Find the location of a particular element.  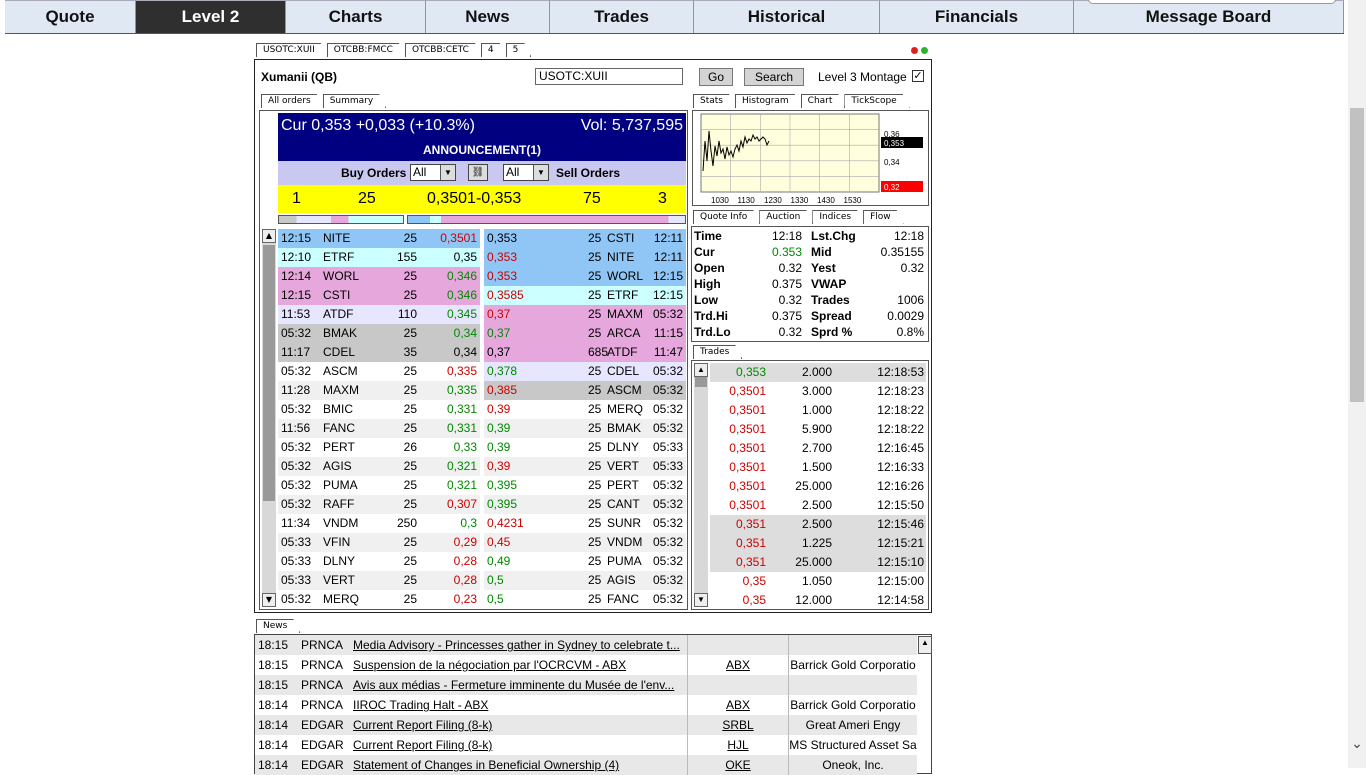

tab-5: 5 is located at coordinates (519, 50).